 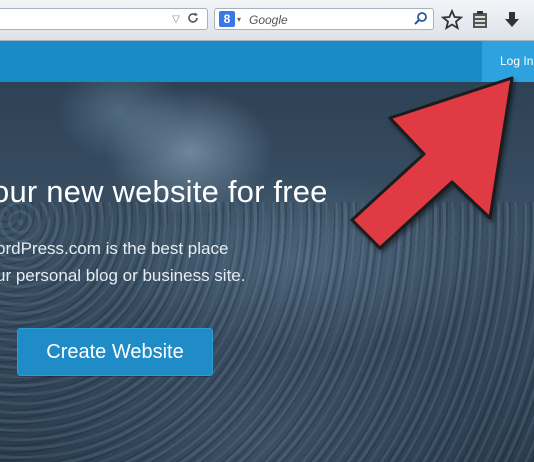 I want to click on hero-title: our new website for free, so click(x=164, y=191).